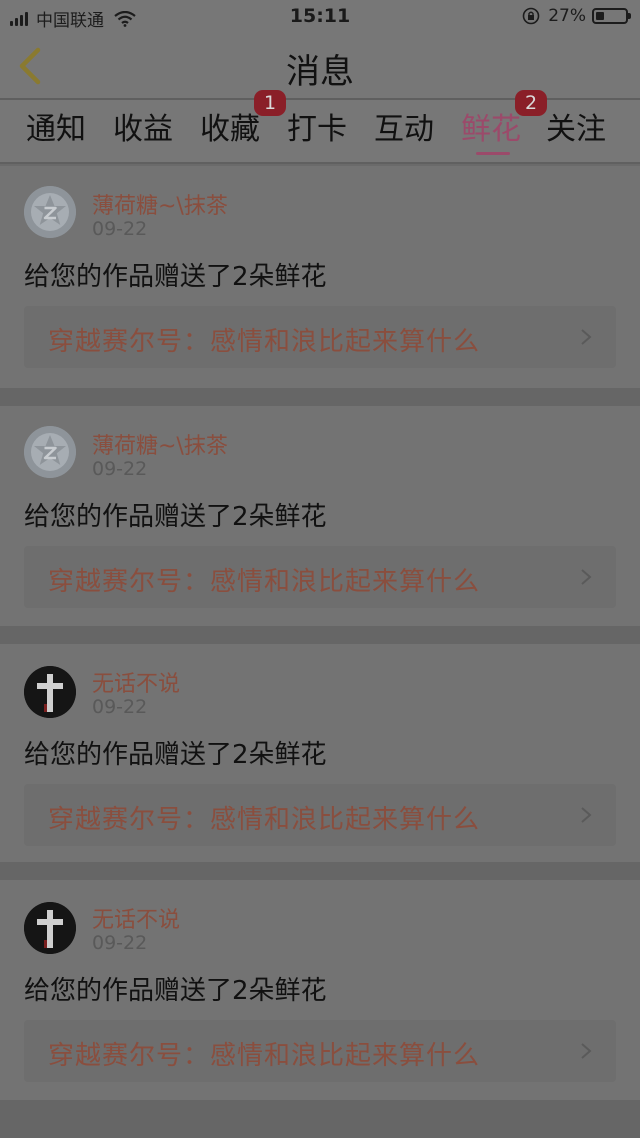 The image size is (640, 1138). I want to click on active-tab-indicator, so click(493, 153).